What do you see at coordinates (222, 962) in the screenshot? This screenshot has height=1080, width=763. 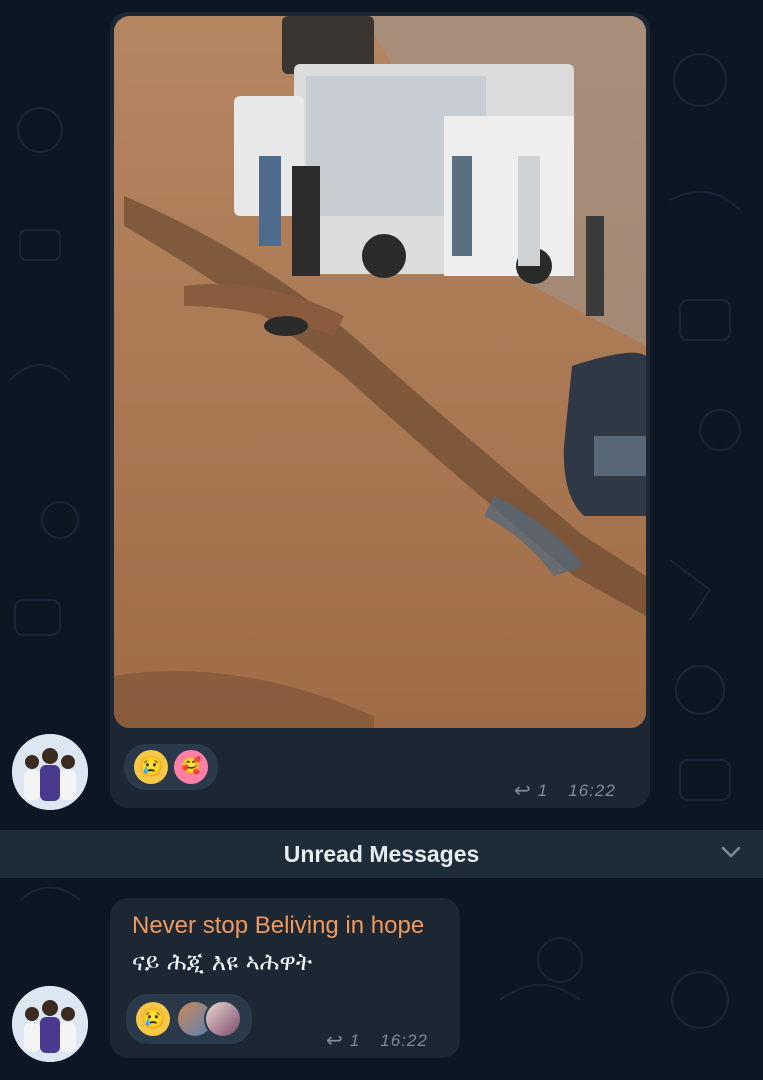 I see `message-text: ናይ ሕጂ እዩ ኣሕዋት` at bounding box center [222, 962].